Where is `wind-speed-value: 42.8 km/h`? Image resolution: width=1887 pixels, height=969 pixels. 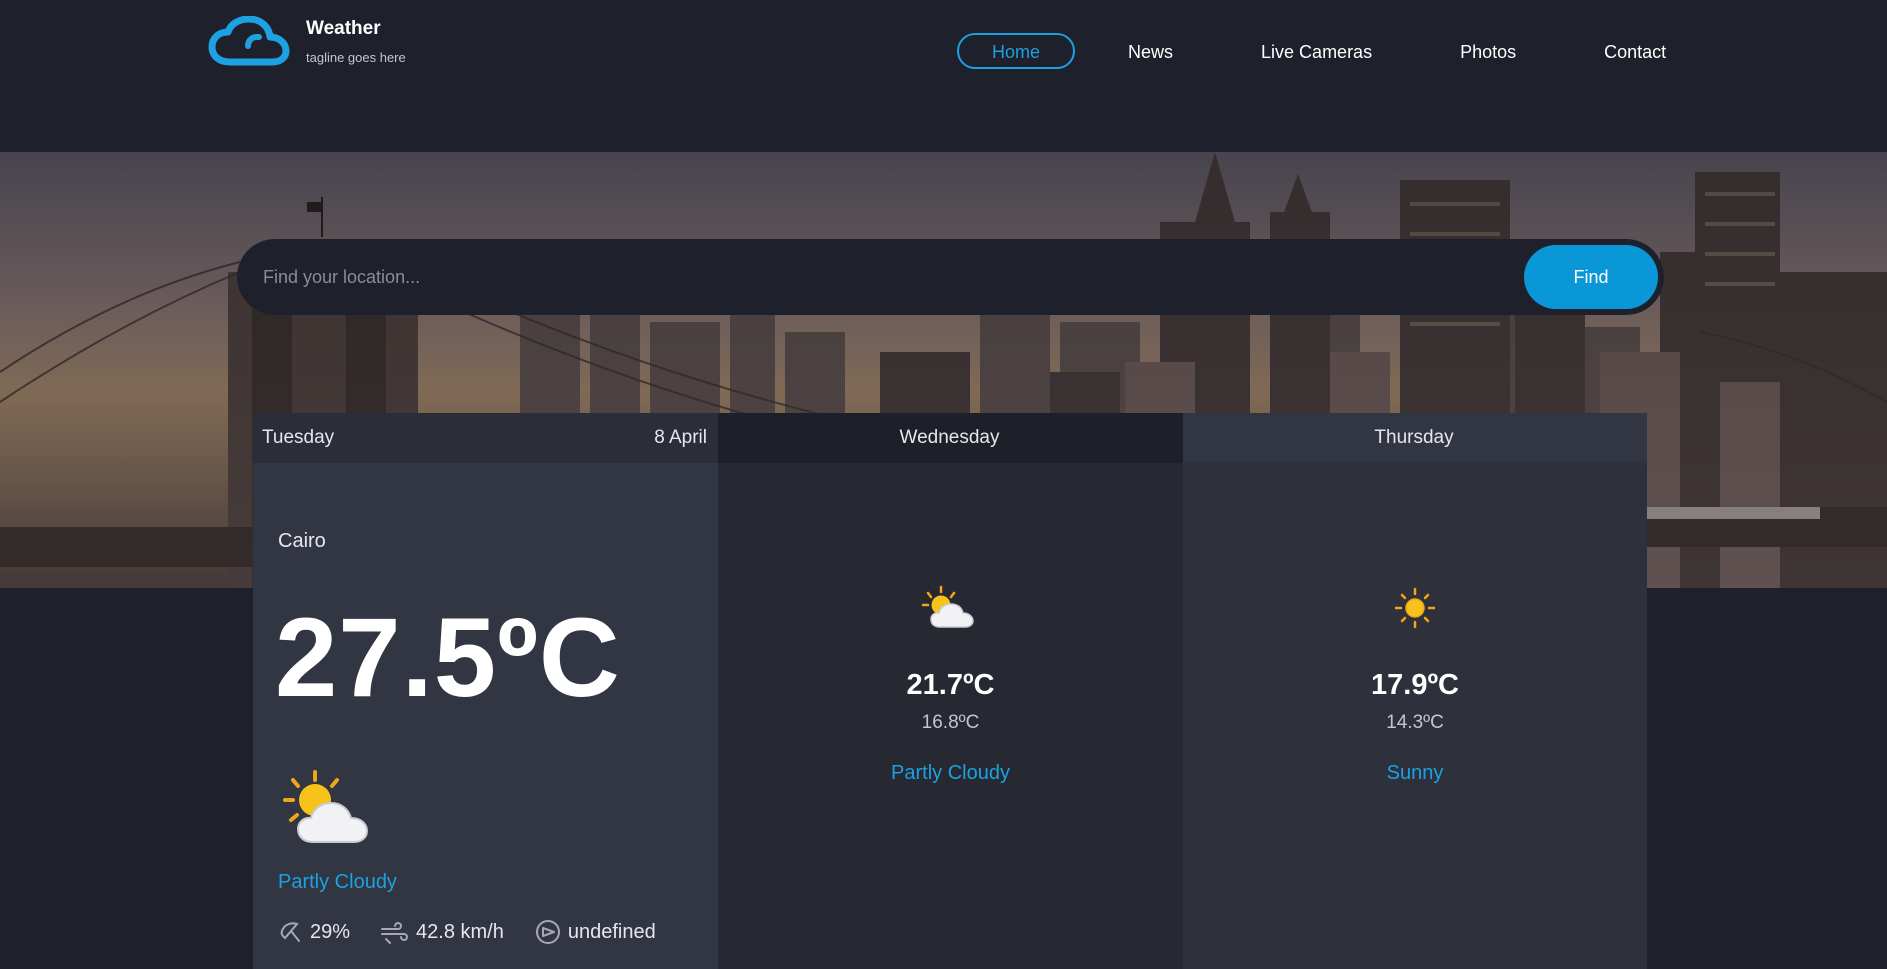 wind-speed-value: 42.8 km/h is located at coordinates (460, 931).